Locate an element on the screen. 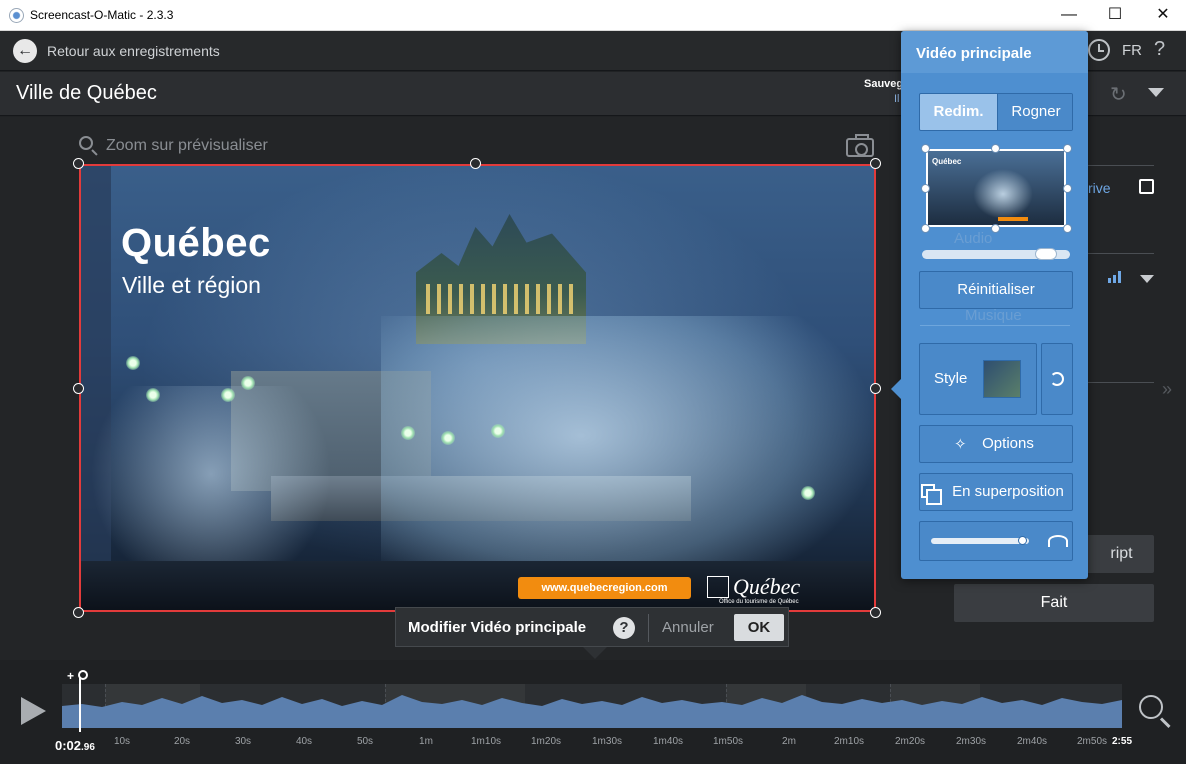  done-button: Fait is located at coordinates (1054, 603).